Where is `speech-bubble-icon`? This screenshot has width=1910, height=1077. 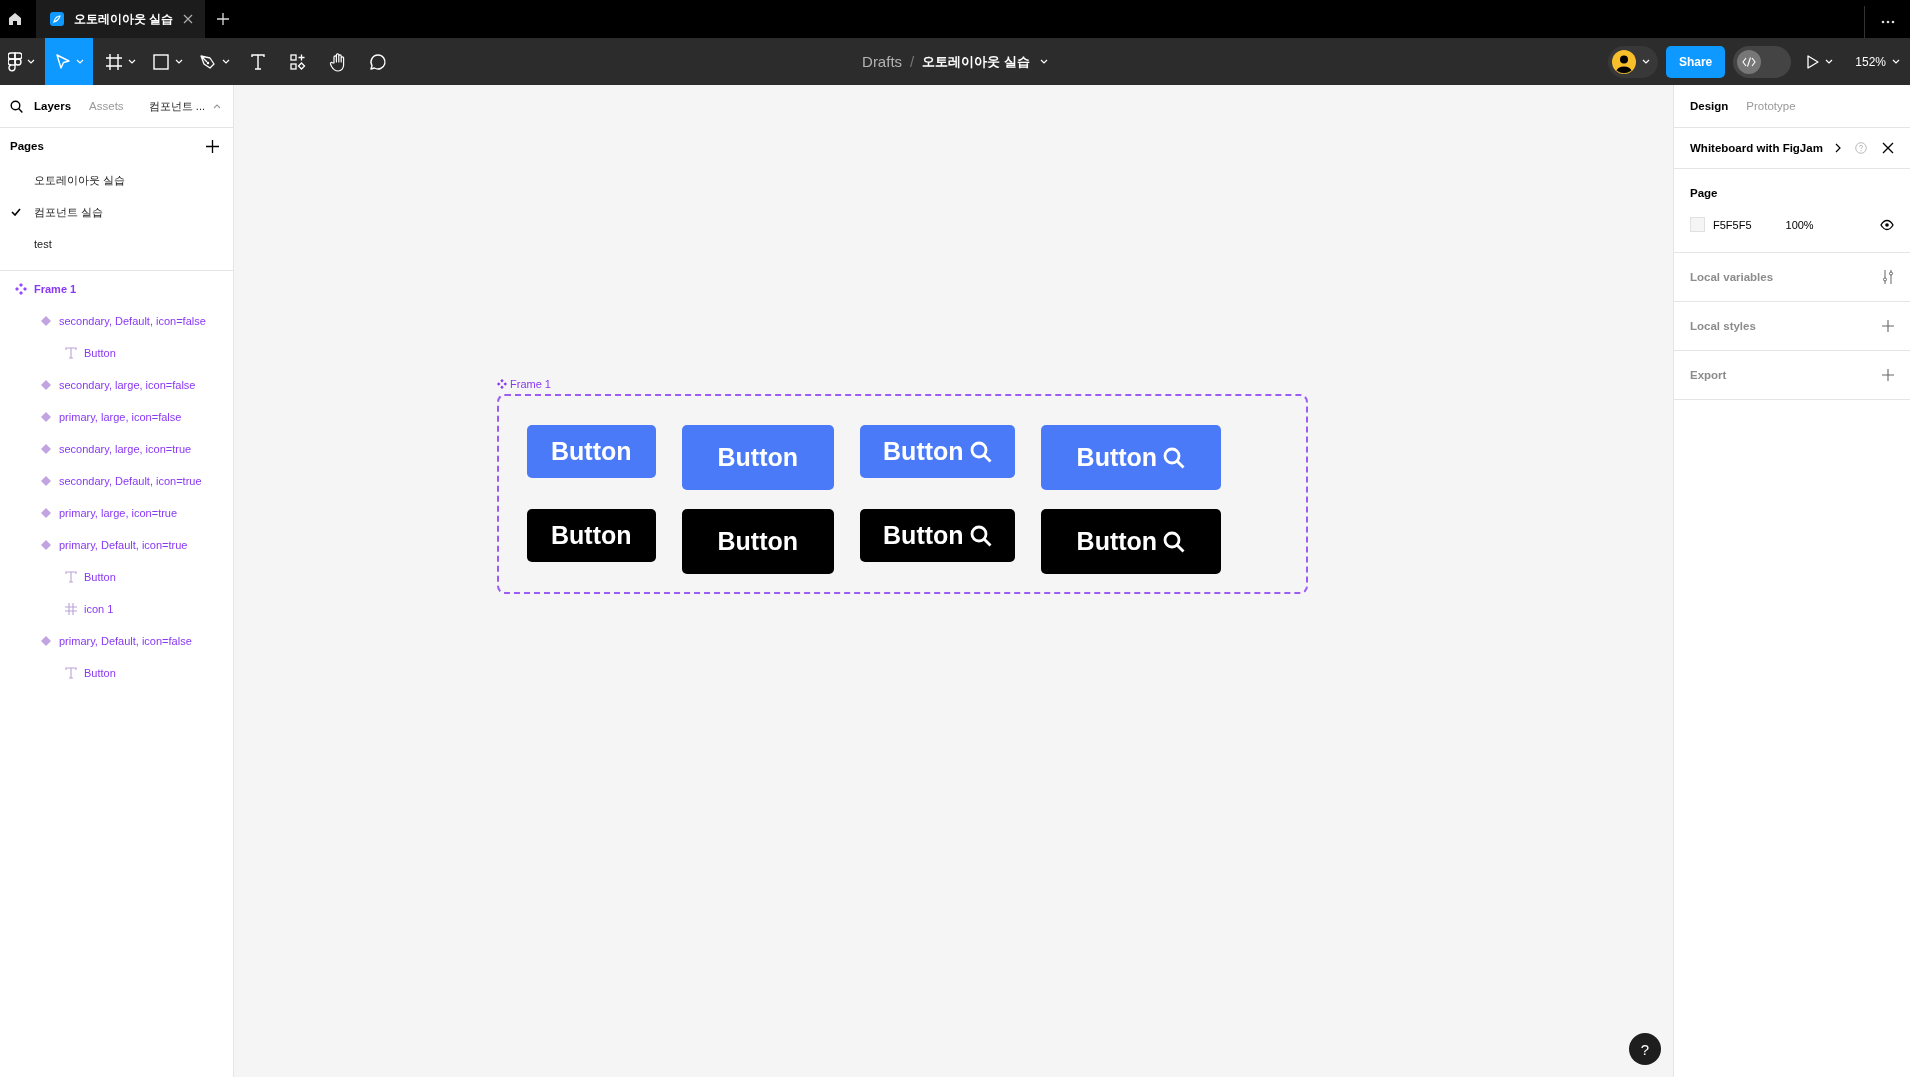
speech-bubble-icon is located at coordinates (378, 61).